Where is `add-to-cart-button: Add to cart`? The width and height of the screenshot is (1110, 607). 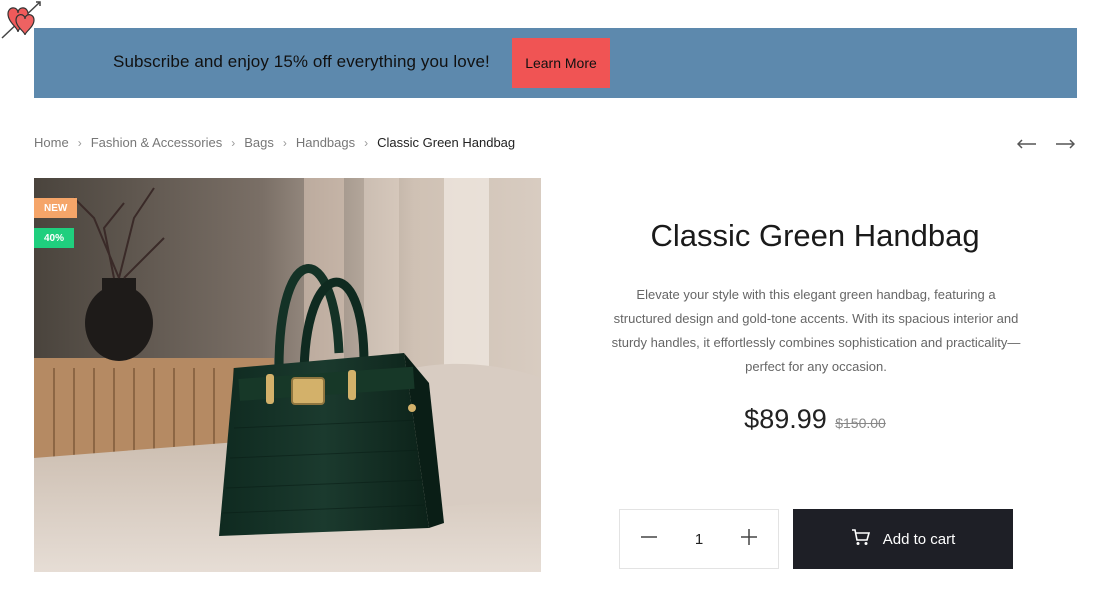 add-to-cart-button: Add to cart is located at coordinates (903, 539).